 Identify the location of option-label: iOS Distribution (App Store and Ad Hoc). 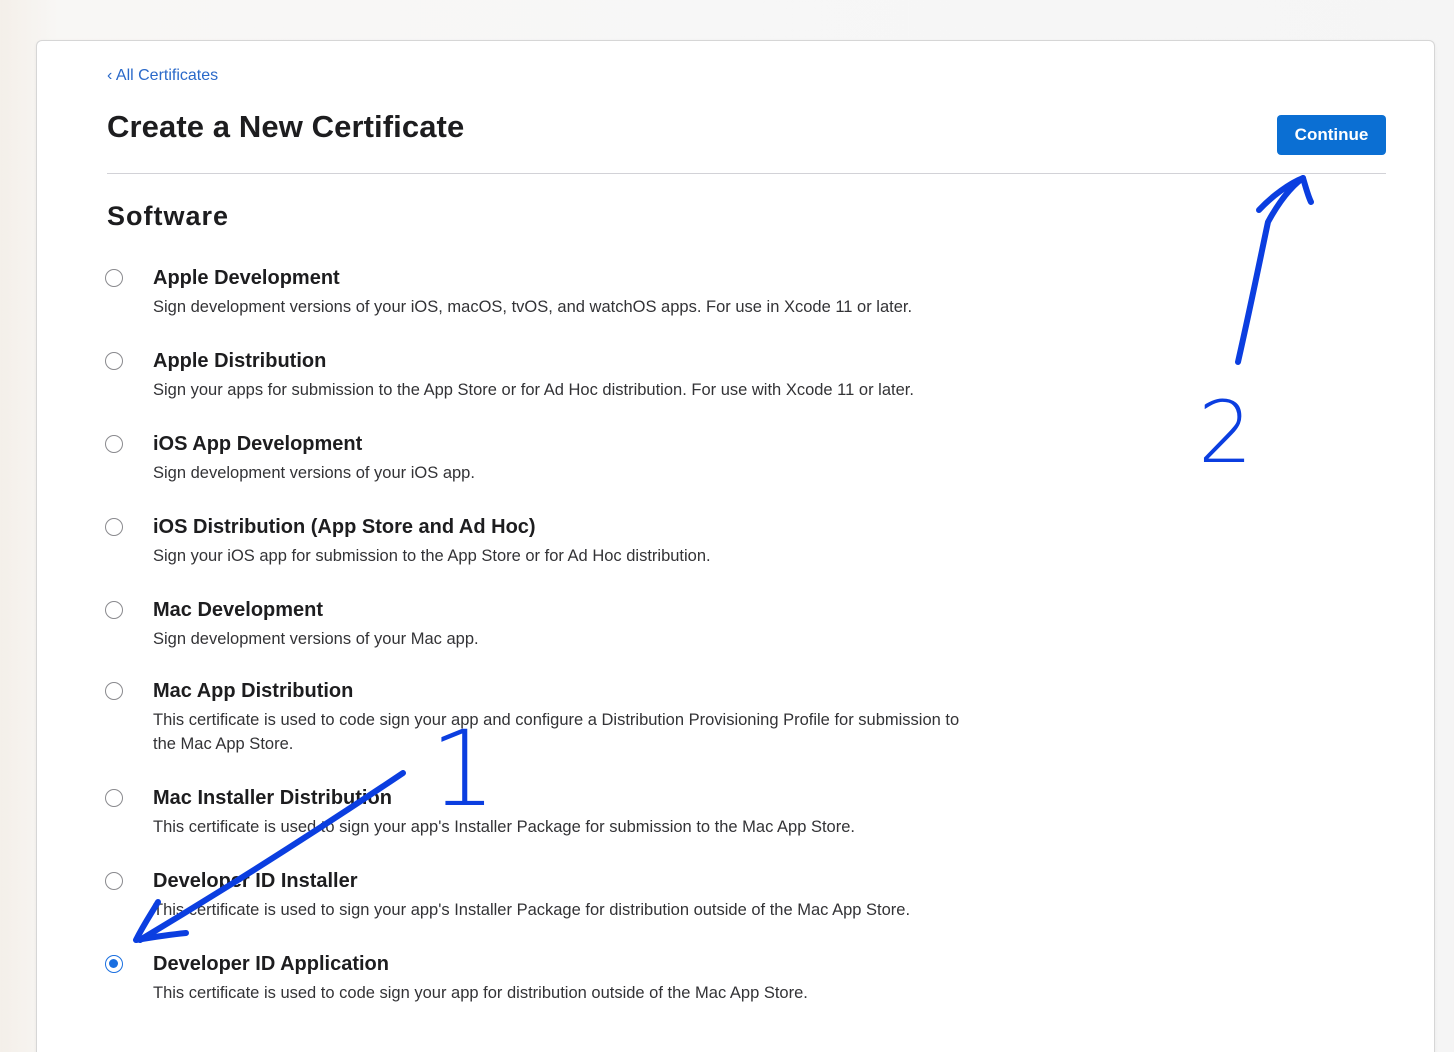
(344, 527).